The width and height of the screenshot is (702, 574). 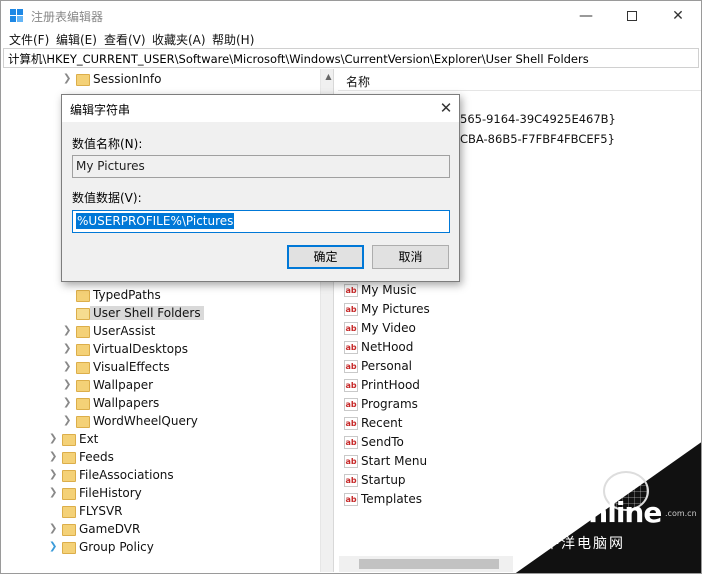 What do you see at coordinates (145, 421) in the screenshot?
I see `tree-item-label: WordWheelQuery` at bounding box center [145, 421].